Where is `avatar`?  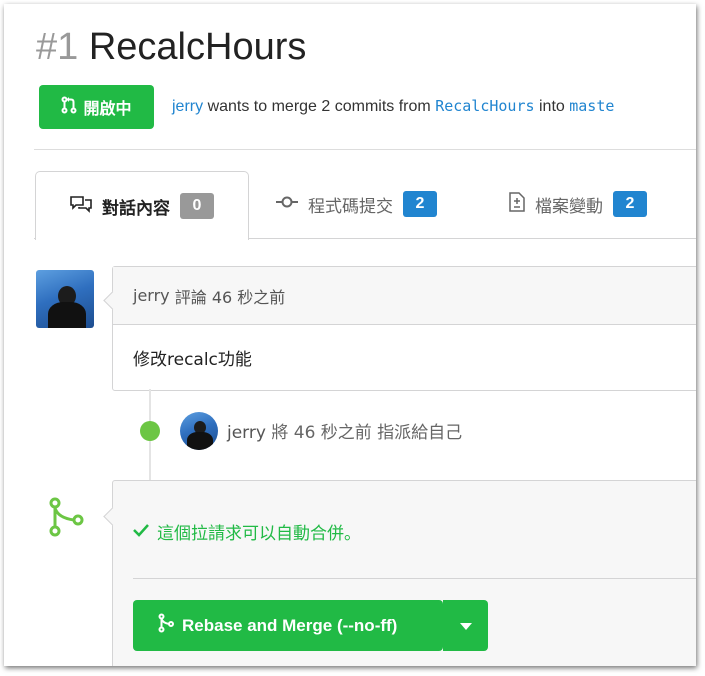
avatar is located at coordinates (65, 299).